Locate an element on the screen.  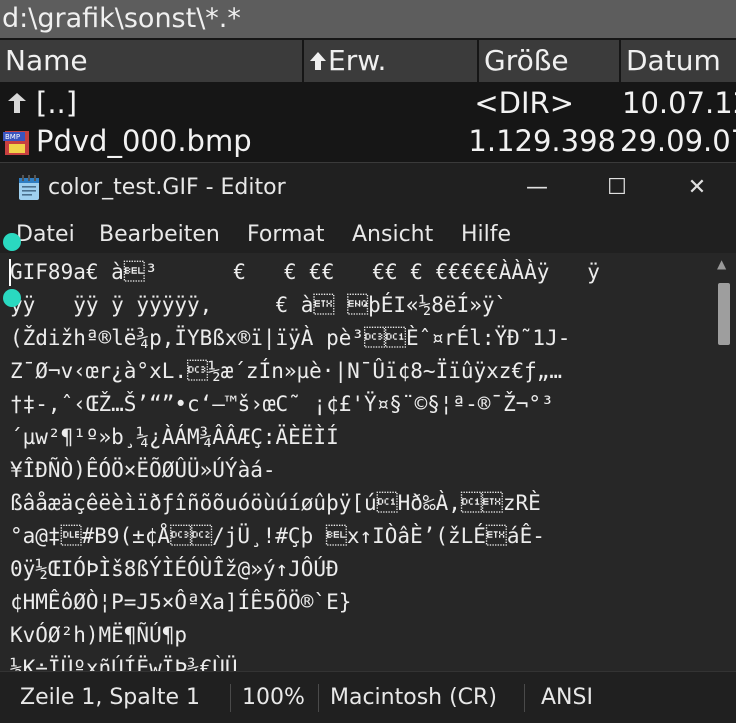
cursor-position: Zeile 1, Spalte 1 is located at coordinates (110, 697).